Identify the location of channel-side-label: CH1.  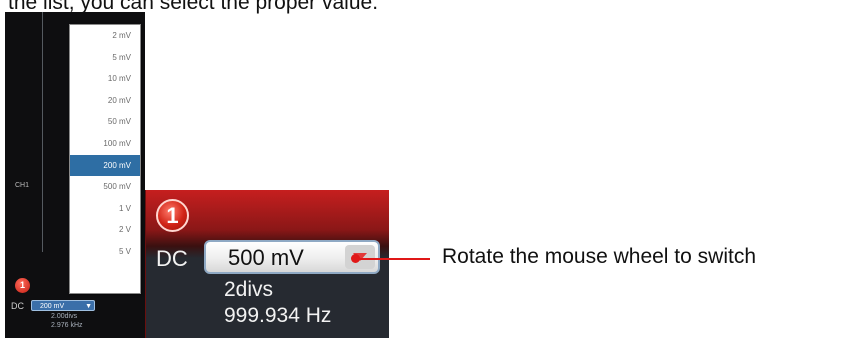
(22, 185).